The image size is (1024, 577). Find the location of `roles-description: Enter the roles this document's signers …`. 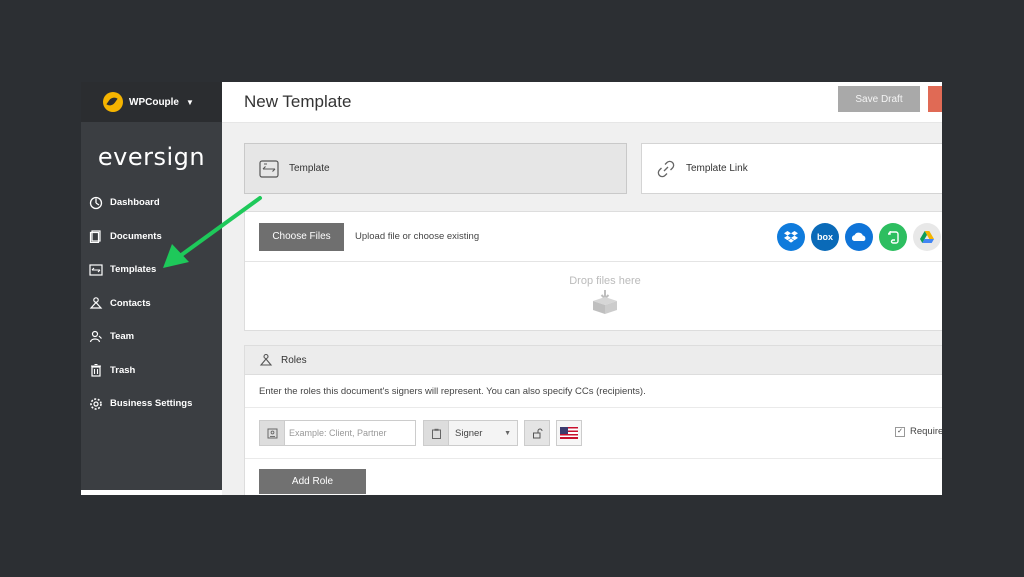

roles-description: Enter the roles this document's signers … is located at coordinates (593, 391).